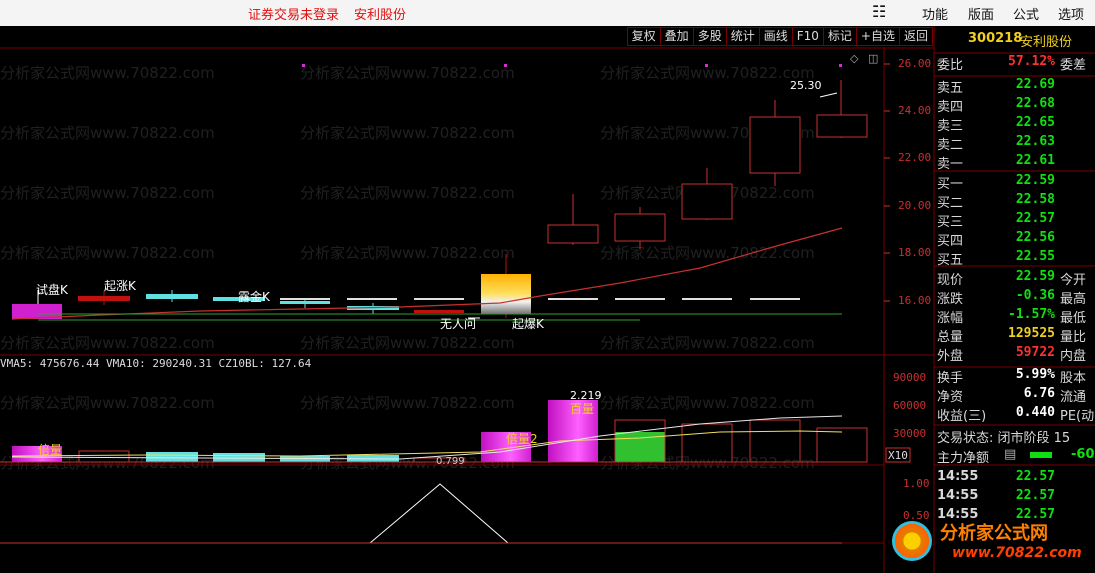 Image resolution: width=1095 pixels, height=573 pixels. I want to click on stat-label: 涨幅, so click(950, 318).